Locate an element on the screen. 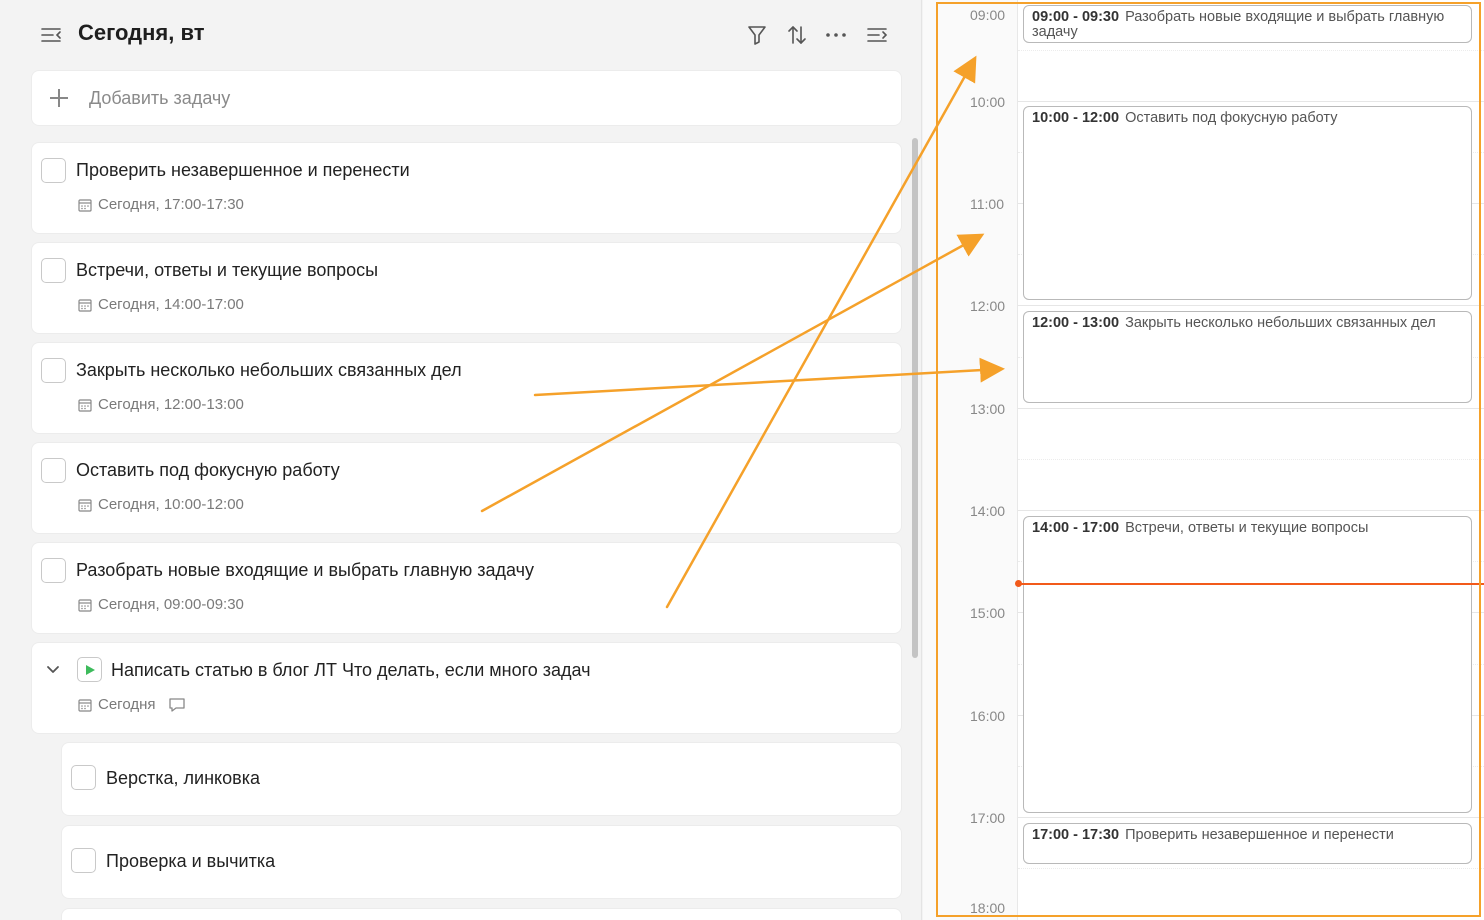  scrollbar is located at coordinates (915, 398).